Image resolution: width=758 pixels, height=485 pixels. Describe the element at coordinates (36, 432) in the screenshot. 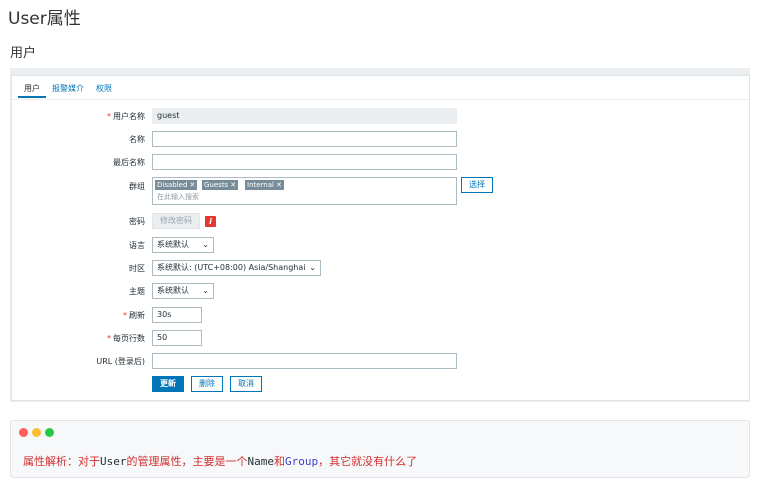

I see `yellow-dot-icon` at that location.